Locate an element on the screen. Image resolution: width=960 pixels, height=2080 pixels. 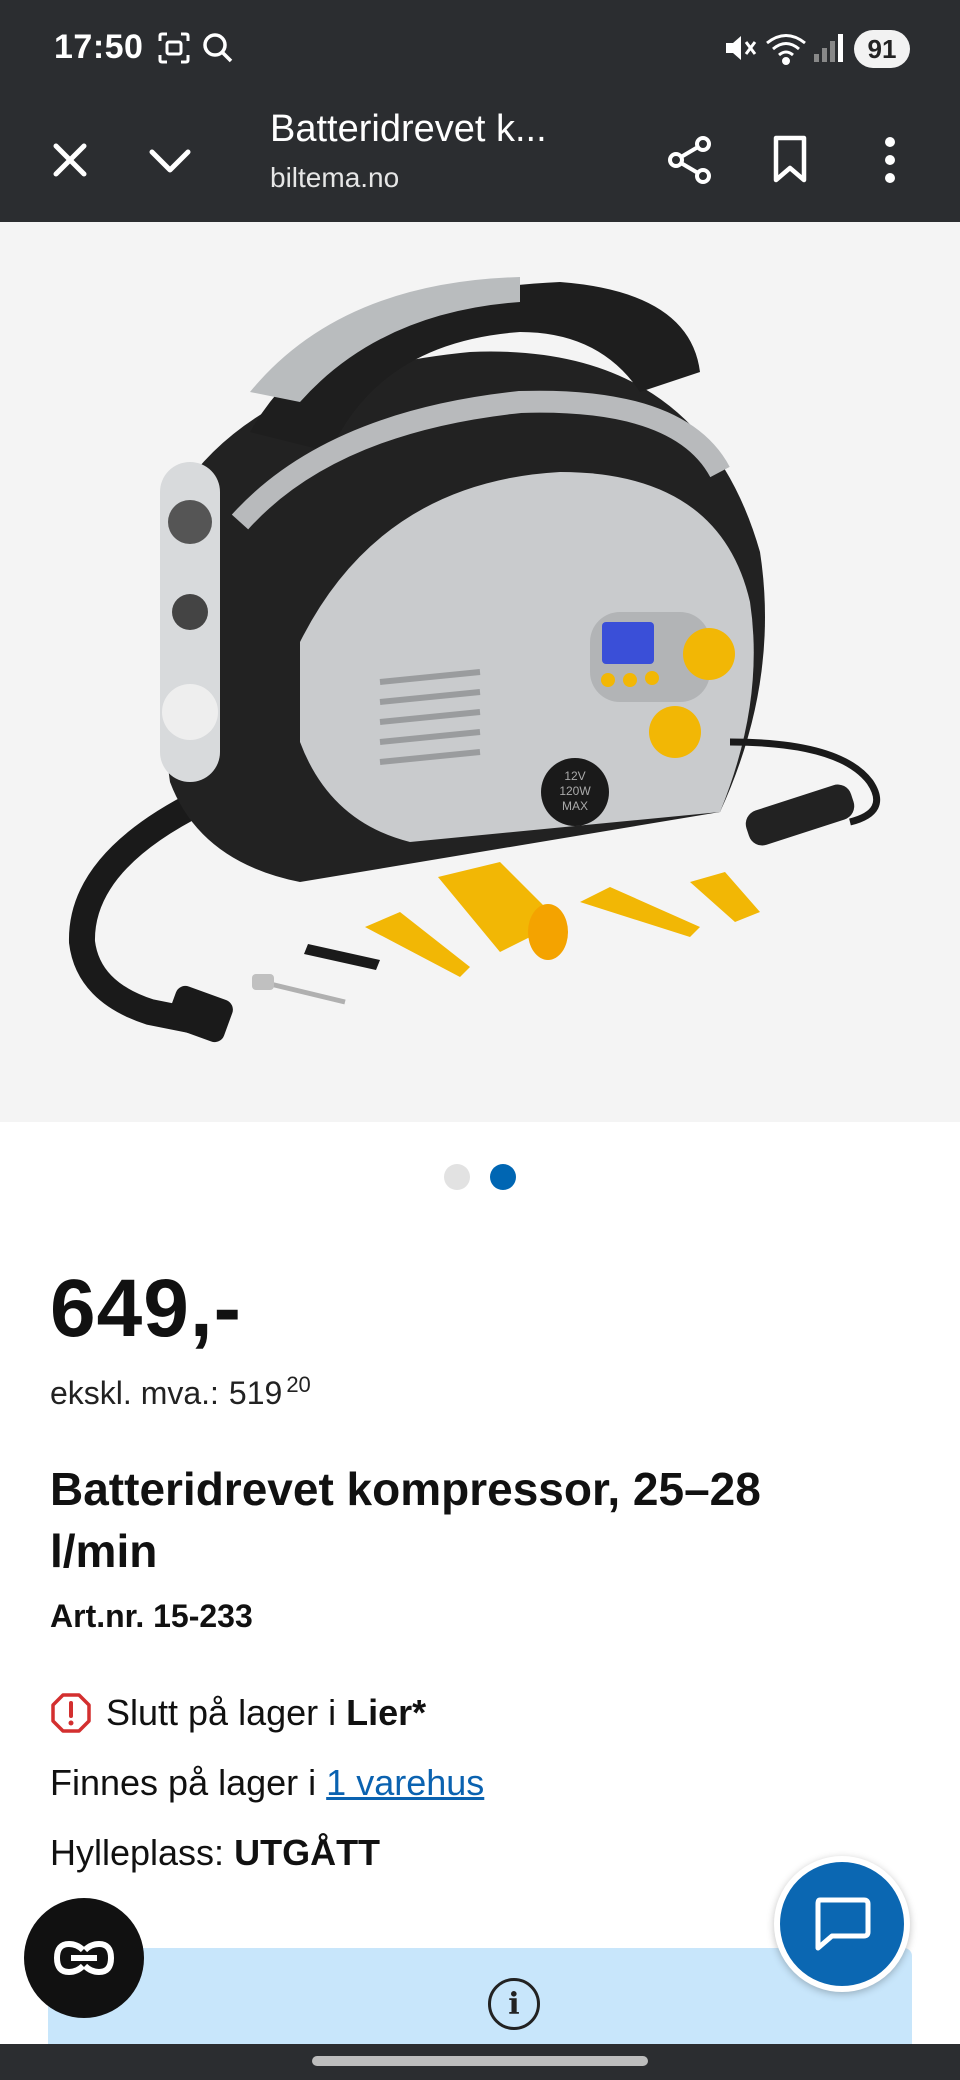
available-line: Finnes på lager i 1 varehus is located at coordinates (267, 1783).